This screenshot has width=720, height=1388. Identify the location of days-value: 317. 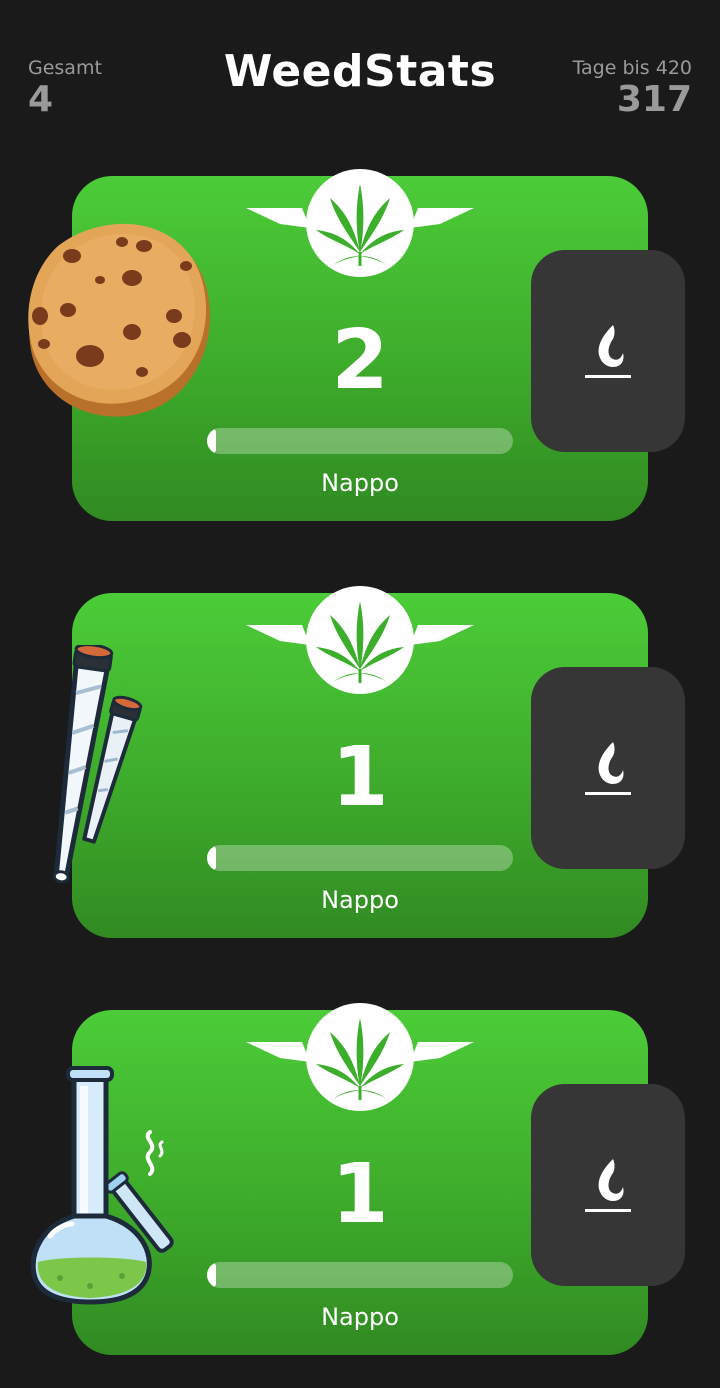
(654, 99).